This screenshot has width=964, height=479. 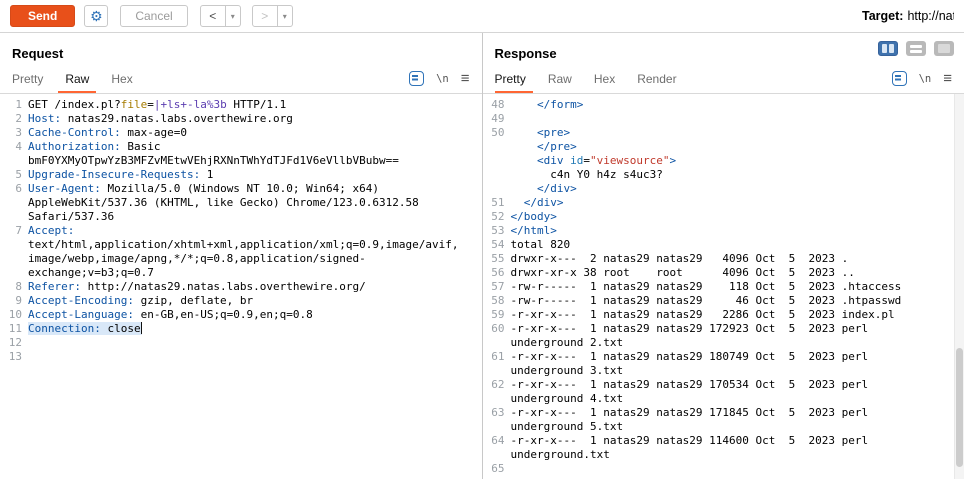 What do you see at coordinates (725, 203) in the screenshot?
I see `code-line: 51 </div>` at bounding box center [725, 203].